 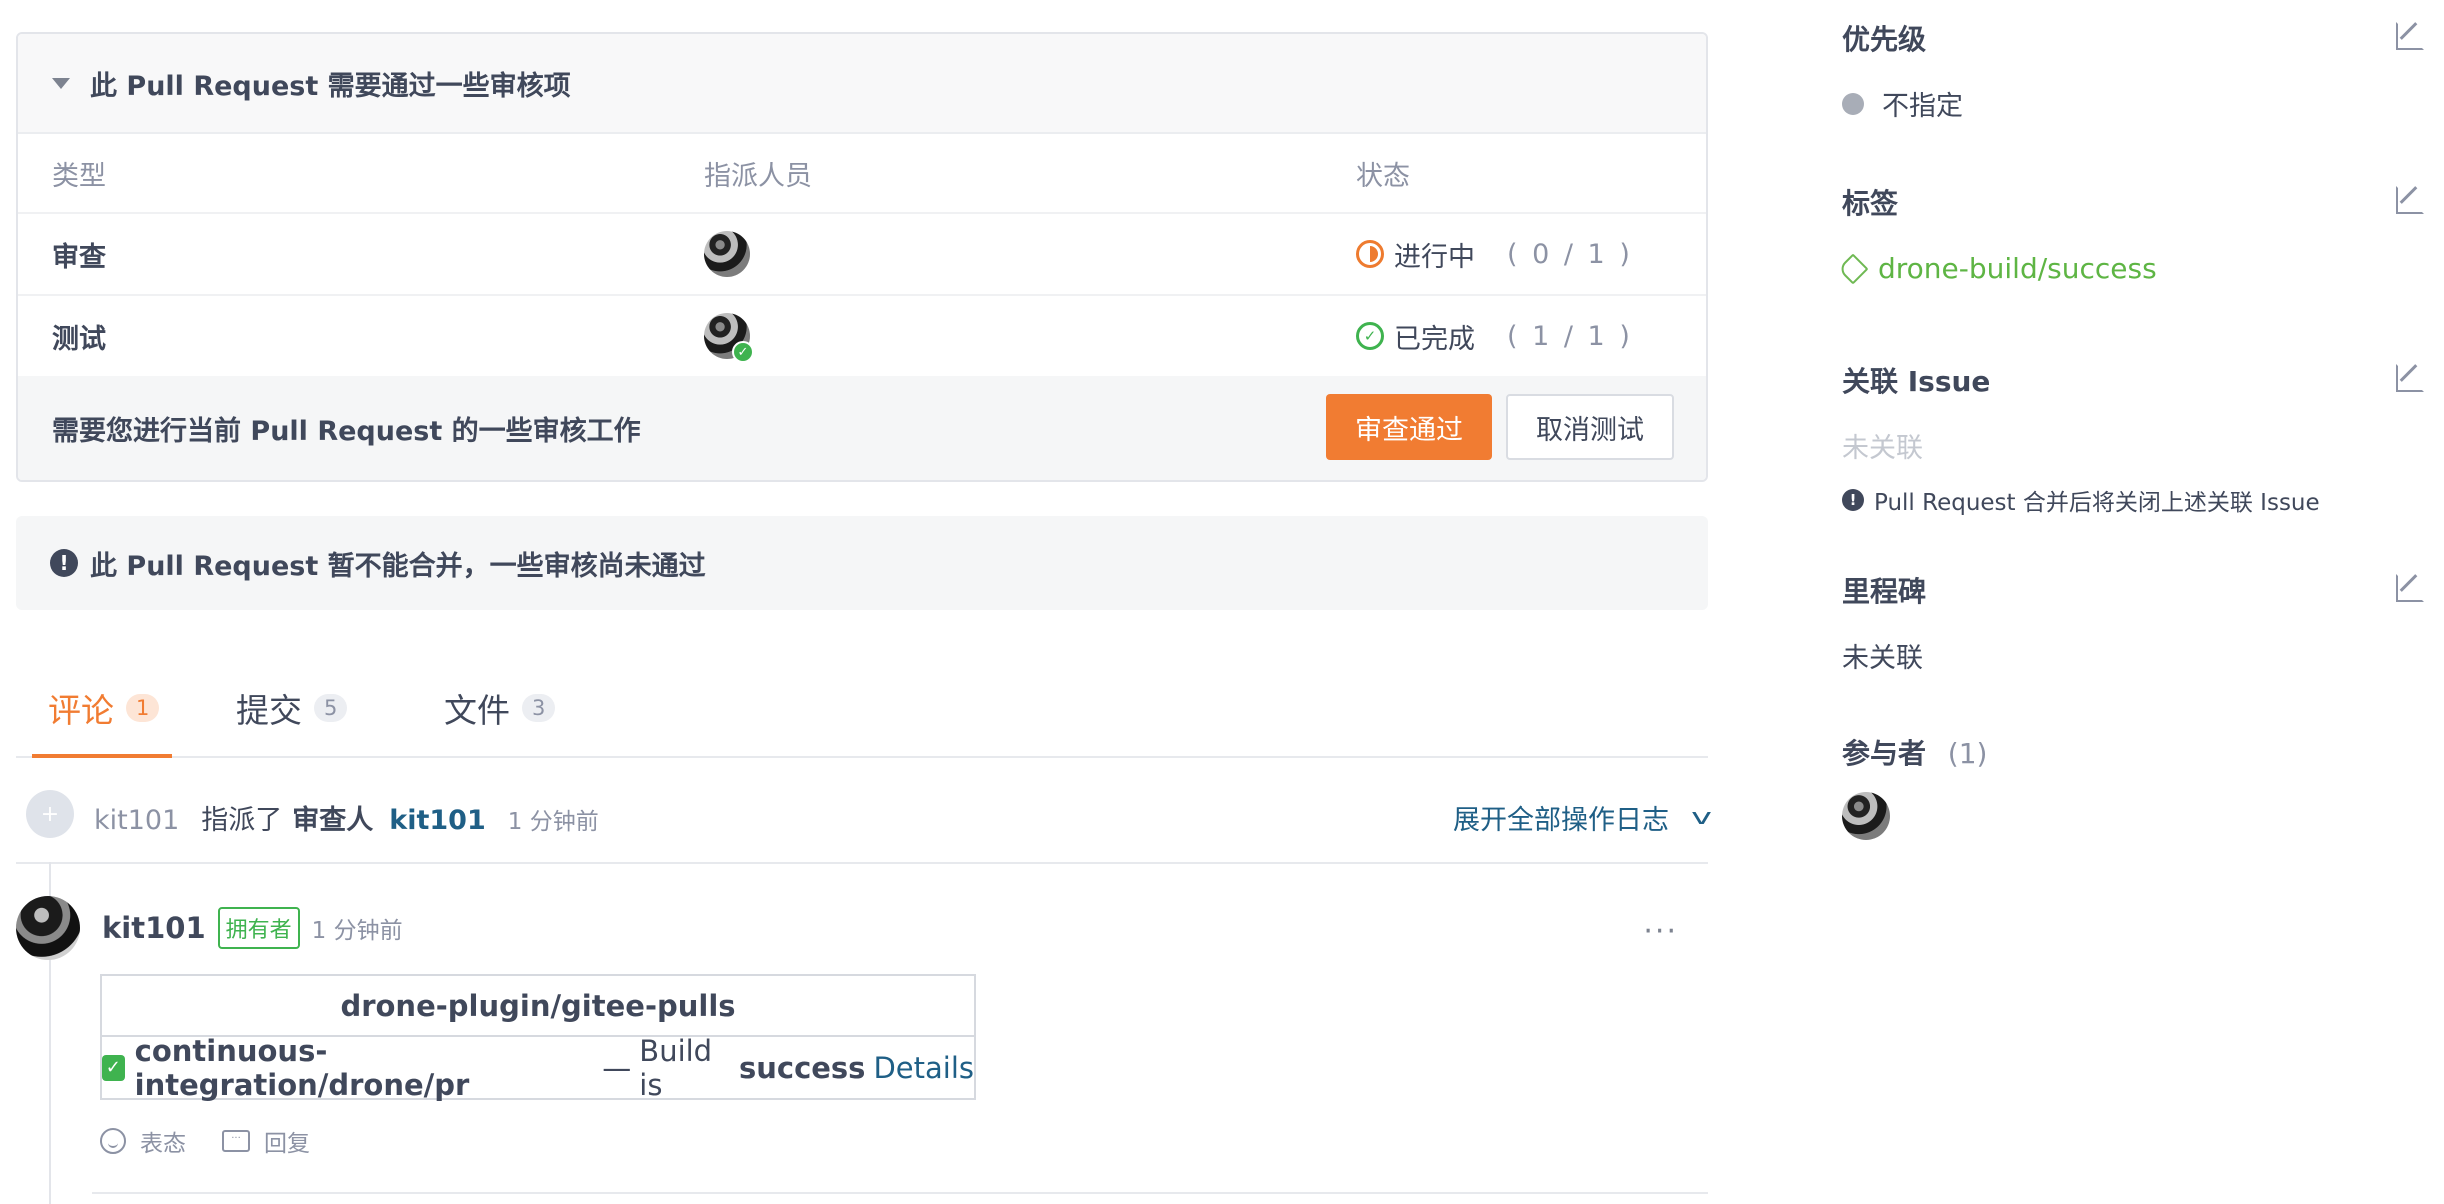 I want to click on avatar, so click(x=48, y=928).